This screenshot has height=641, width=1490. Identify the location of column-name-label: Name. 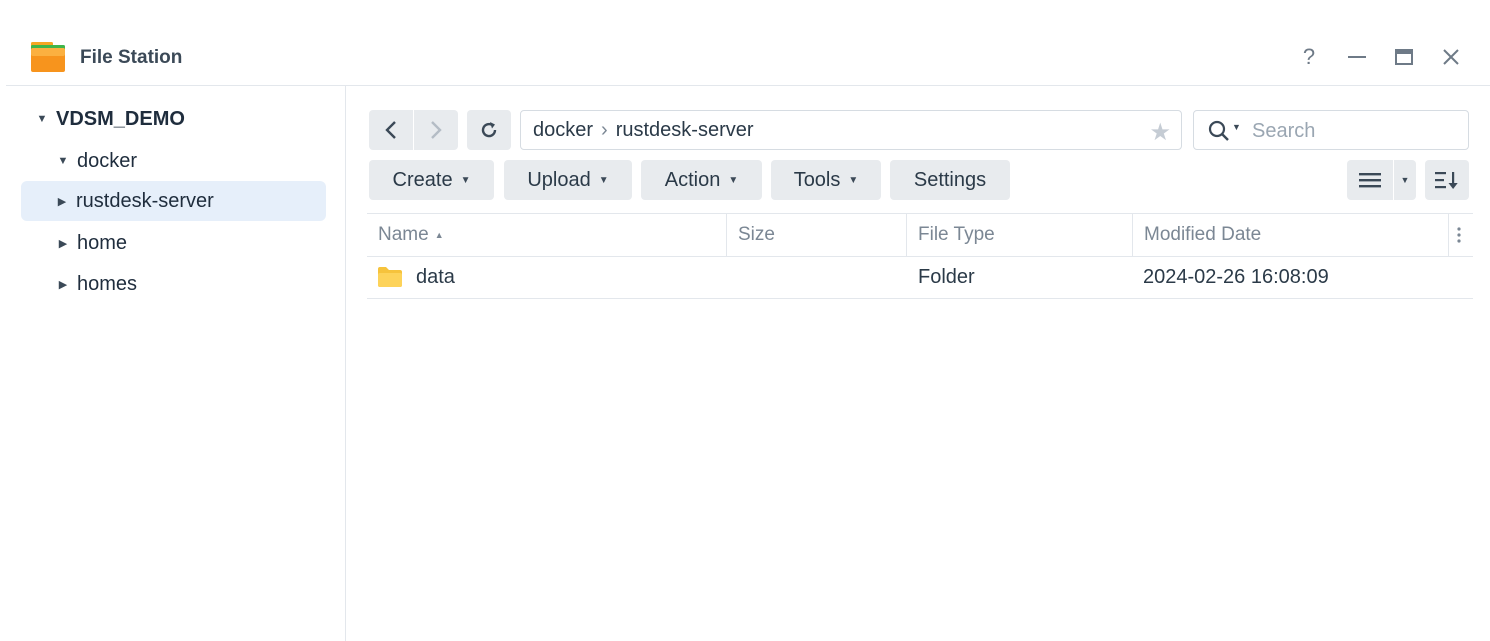
(403, 234).